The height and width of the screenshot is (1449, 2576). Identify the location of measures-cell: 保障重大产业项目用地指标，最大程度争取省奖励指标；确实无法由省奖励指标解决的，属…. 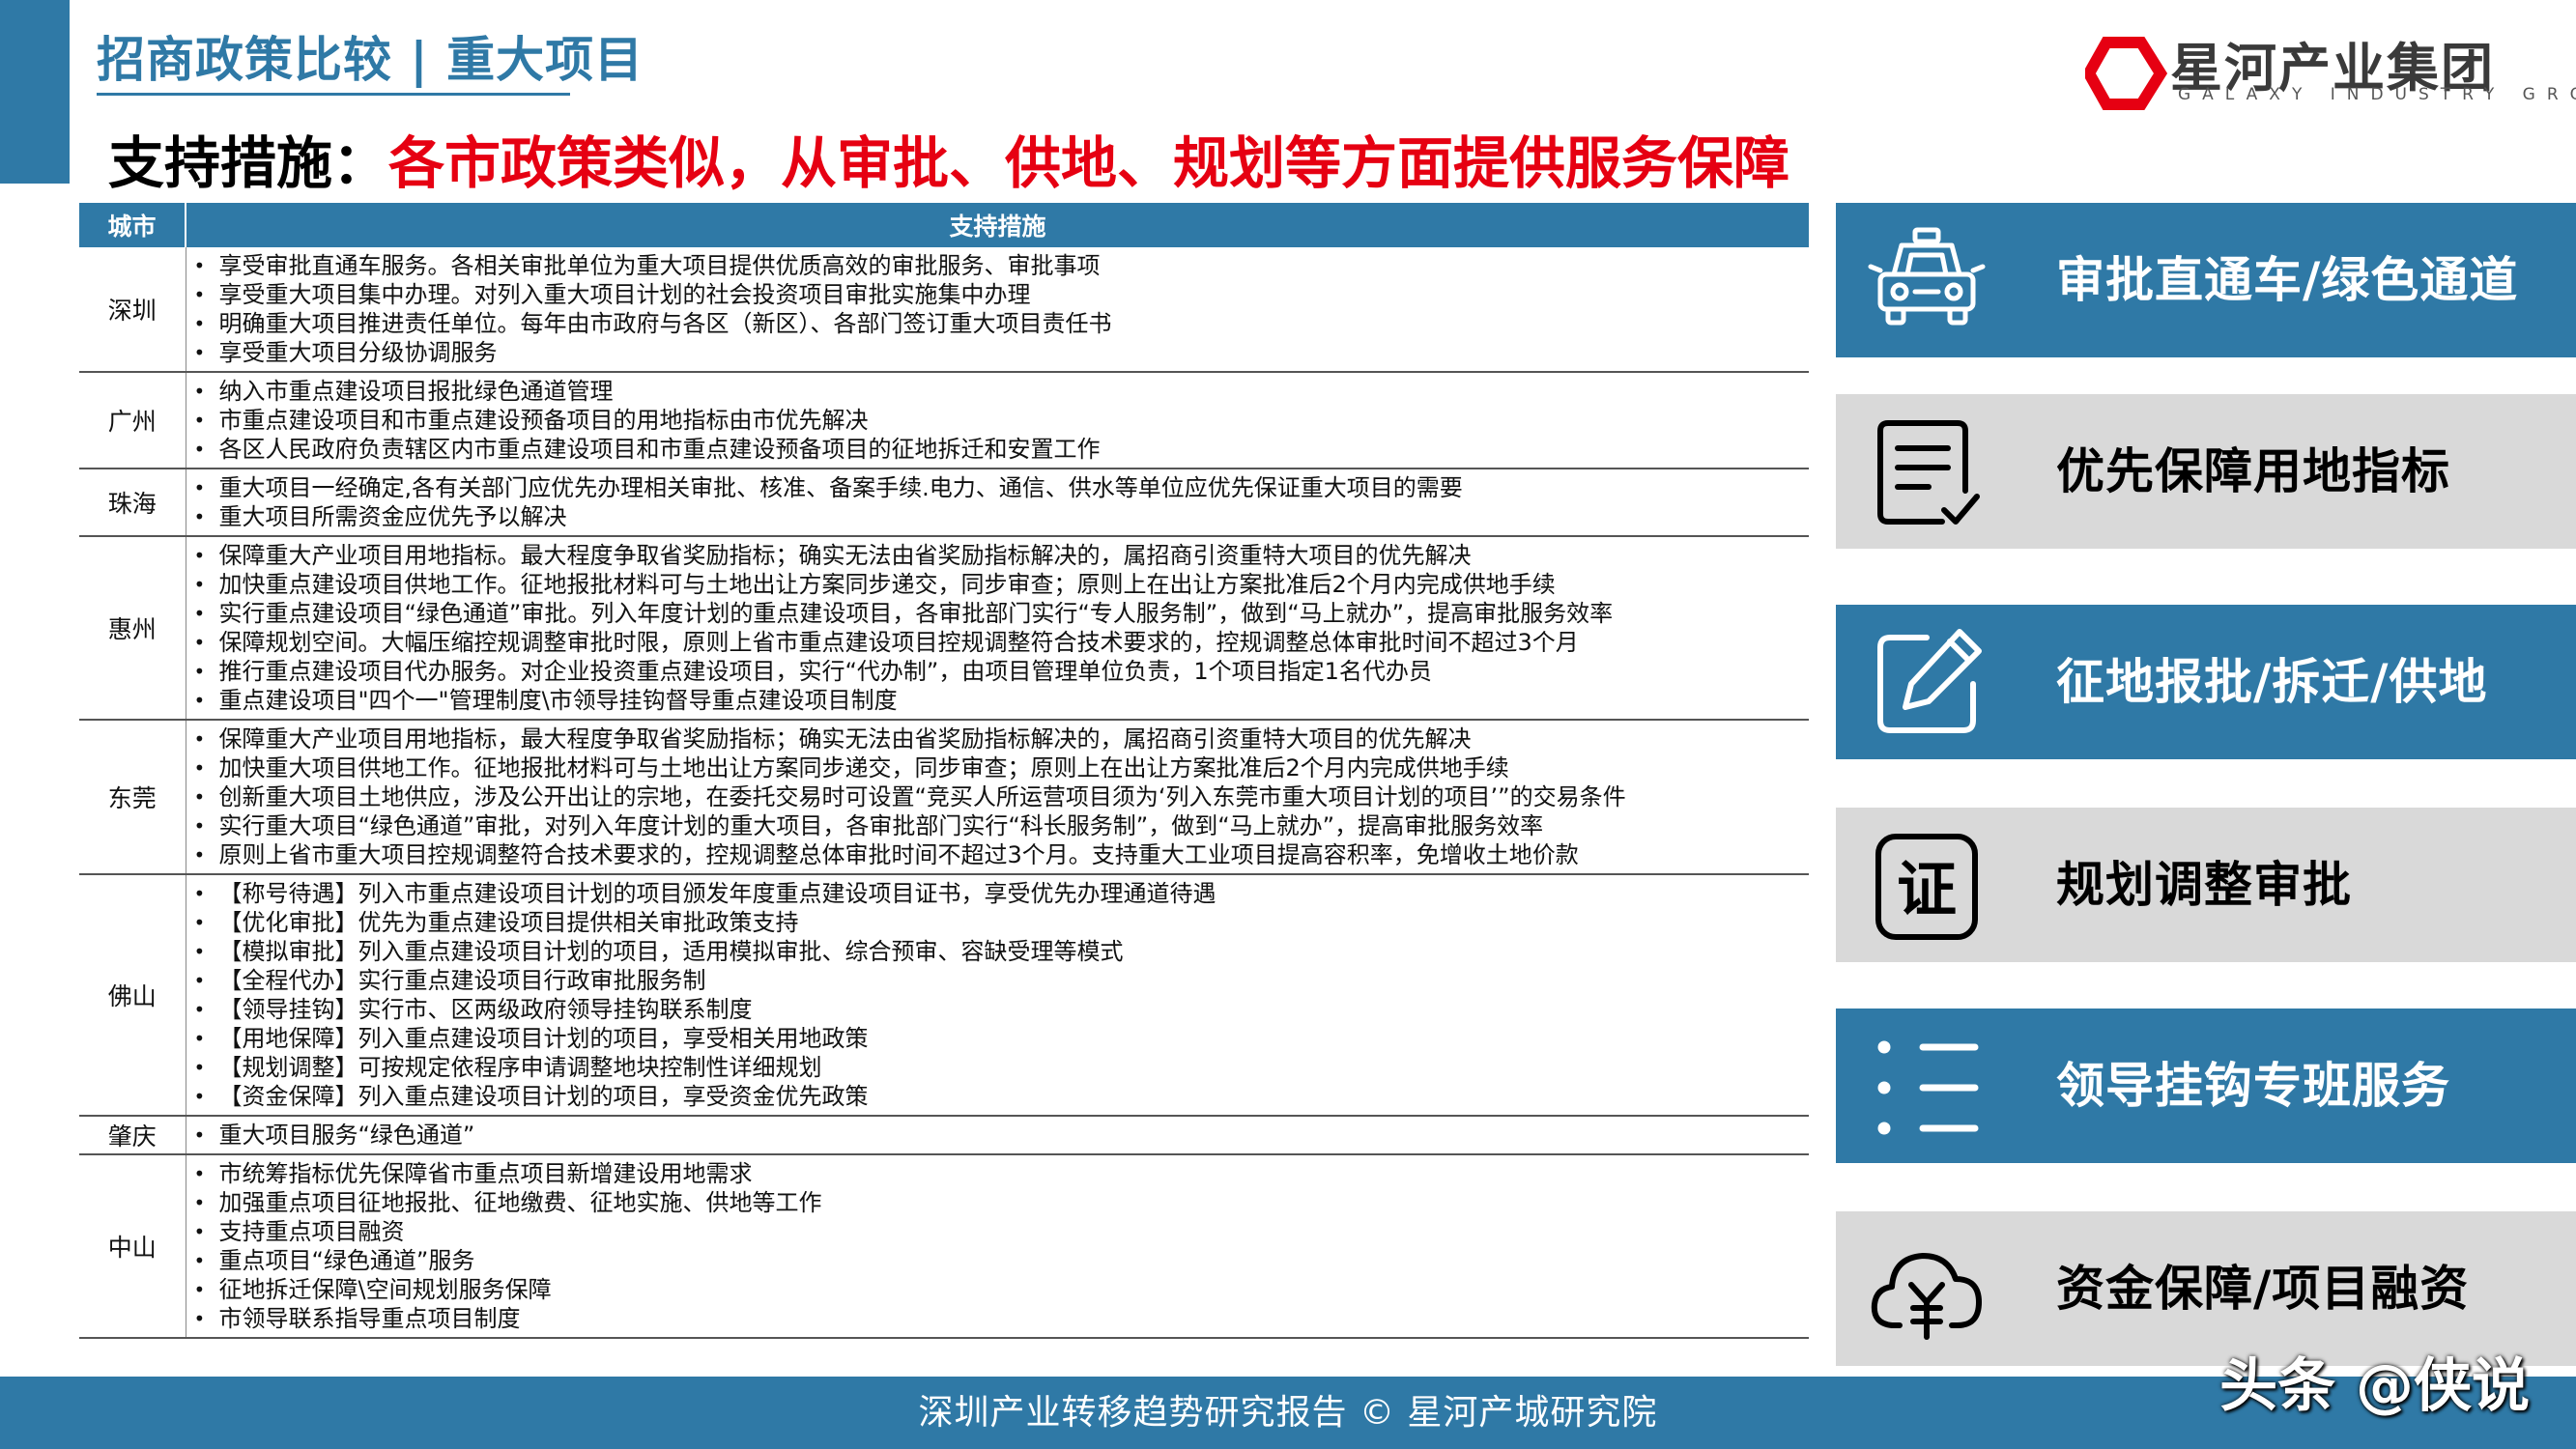
(998, 797).